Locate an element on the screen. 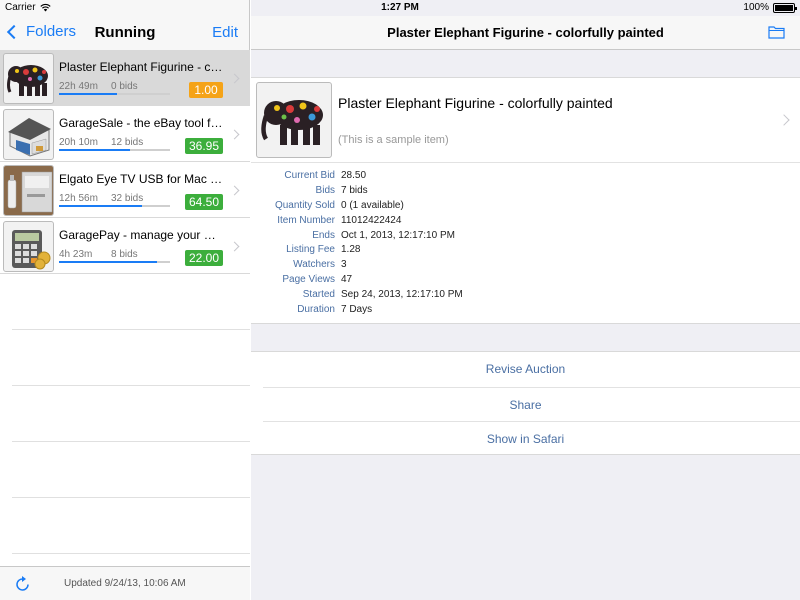 The width and height of the screenshot is (800, 600). field-value: Oct 1, 2013, 12:17:10 PM is located at coordinates (398, 235).